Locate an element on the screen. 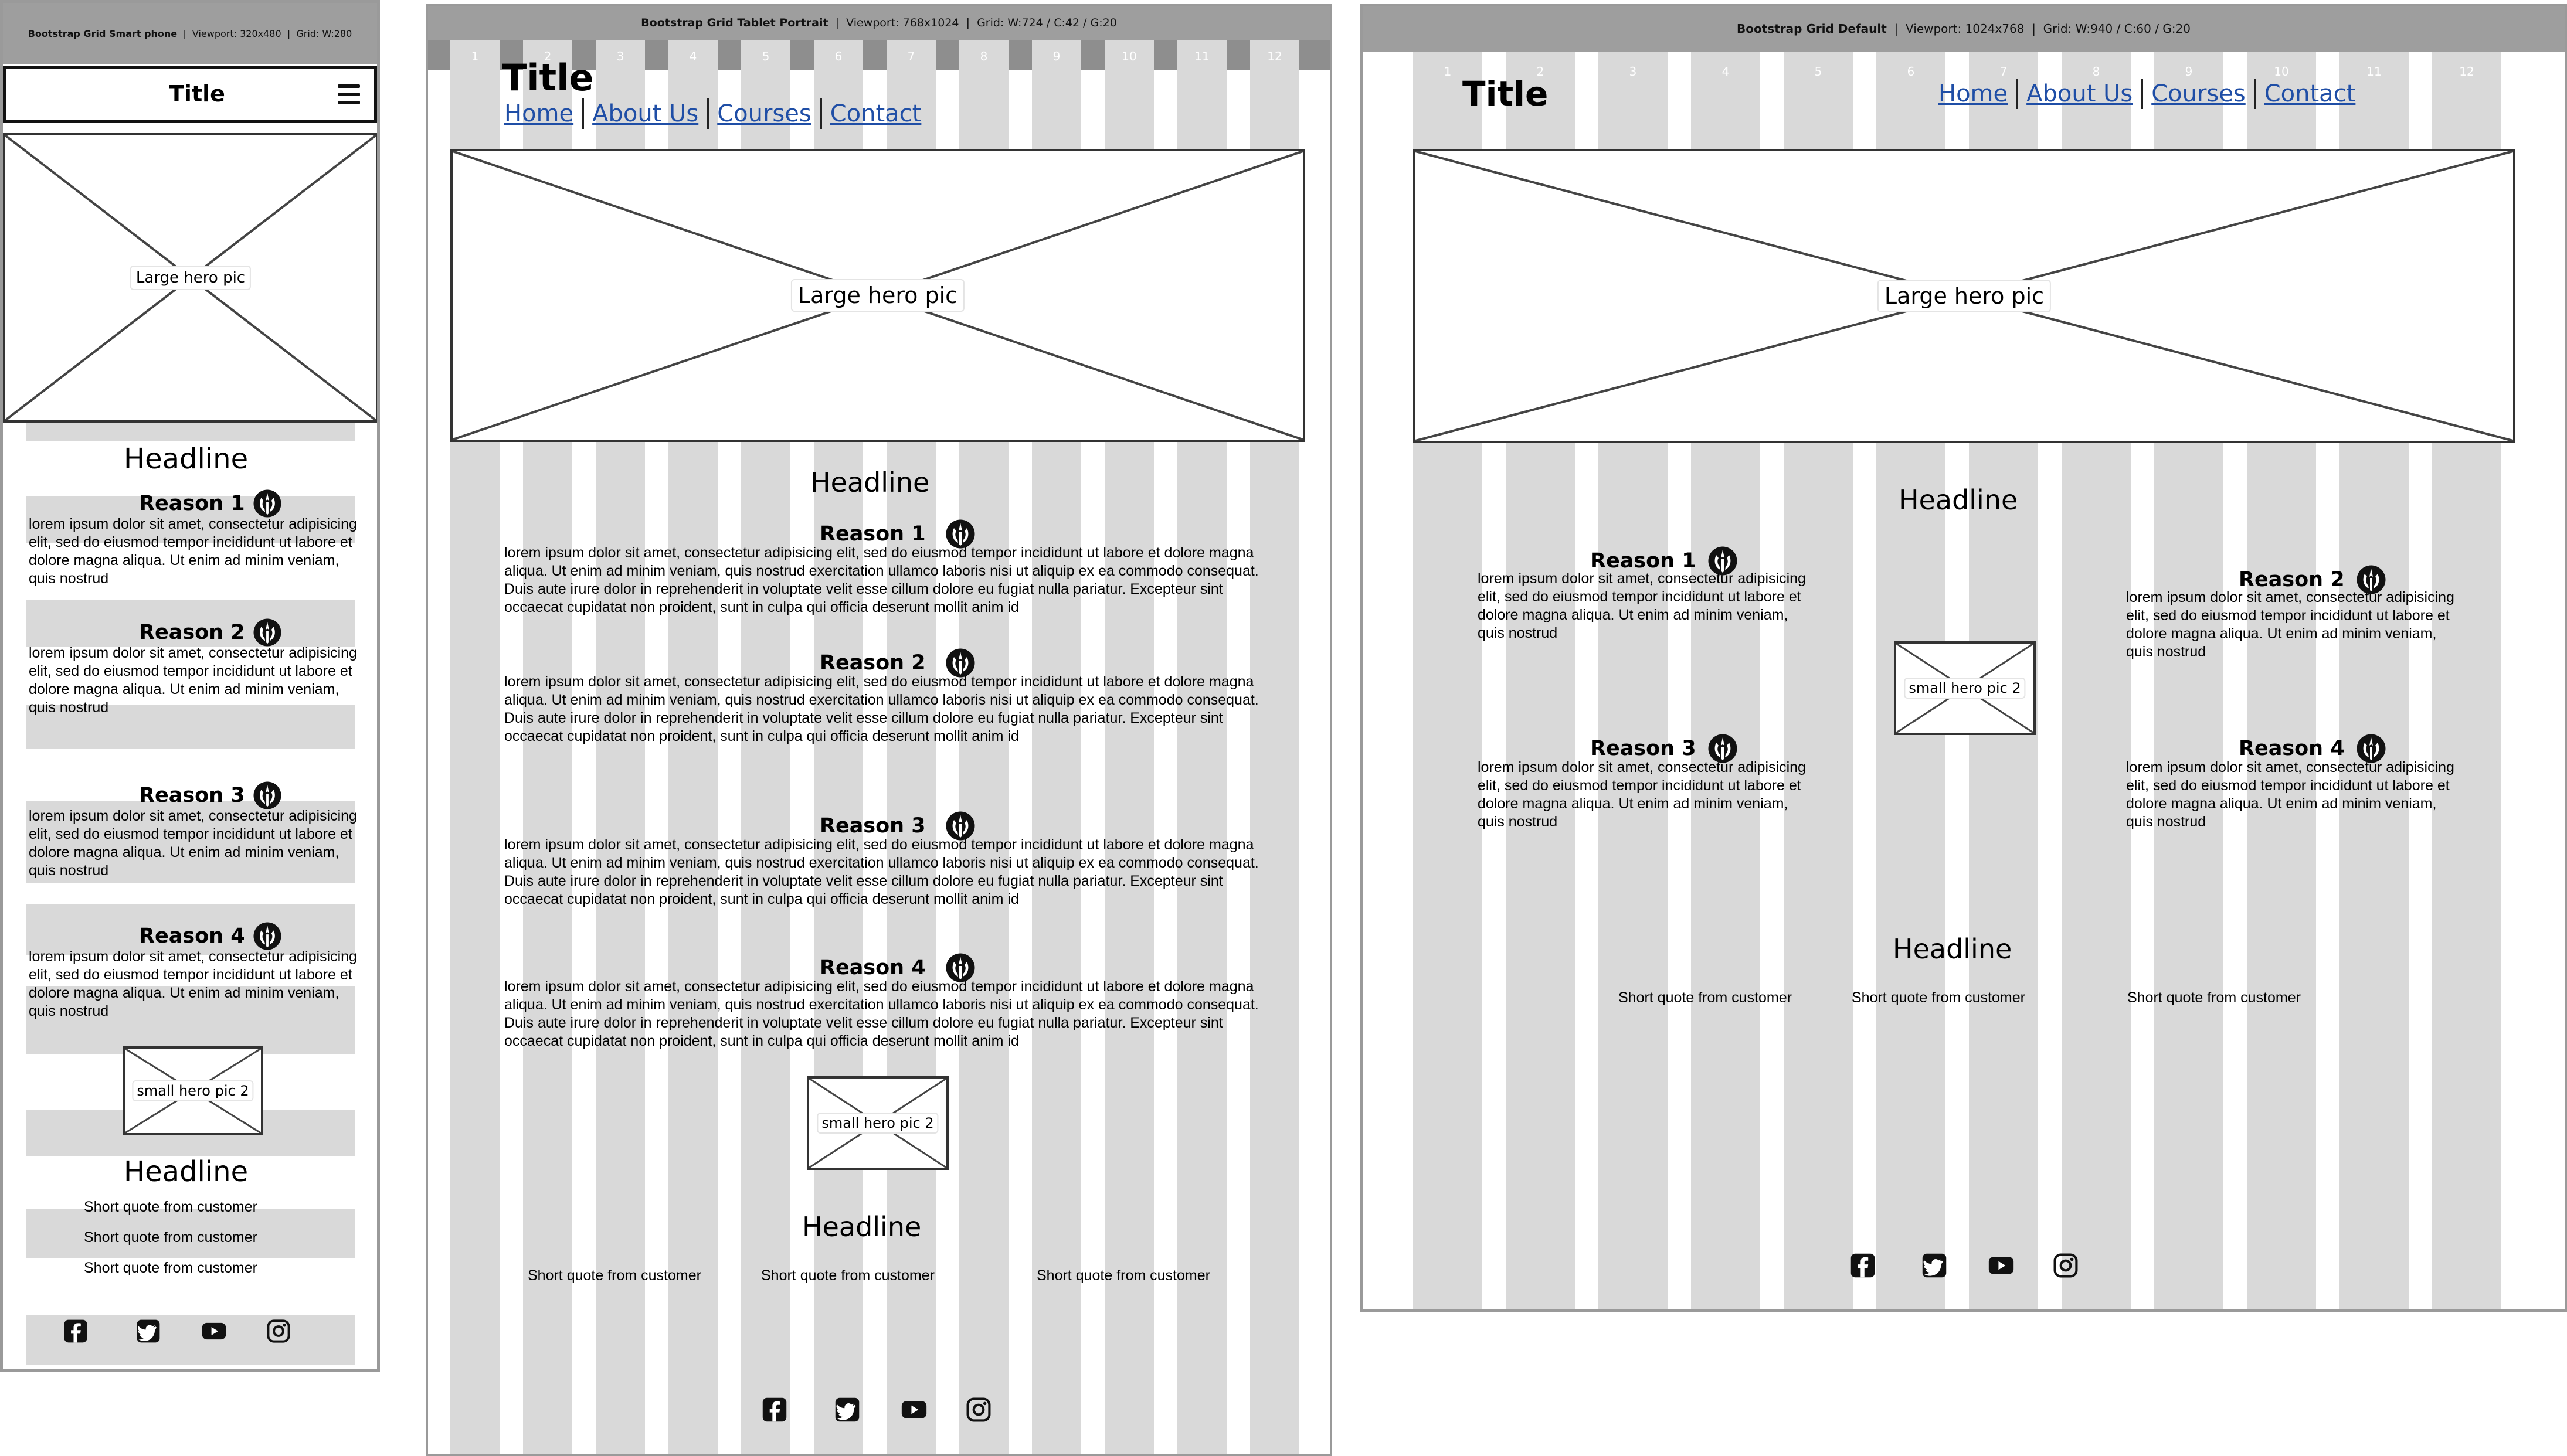 The image size is (2567, 1456). viewport-size: Viewport: 320x480 is located at coordinates (236, 33).